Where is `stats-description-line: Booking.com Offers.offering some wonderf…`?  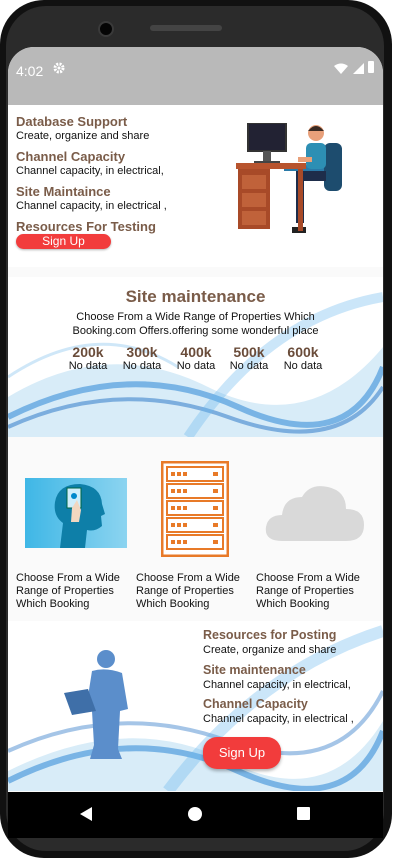 stats-description-line: Booking.com Offers.offering some wonderf… is located at coordinates (195, 331).